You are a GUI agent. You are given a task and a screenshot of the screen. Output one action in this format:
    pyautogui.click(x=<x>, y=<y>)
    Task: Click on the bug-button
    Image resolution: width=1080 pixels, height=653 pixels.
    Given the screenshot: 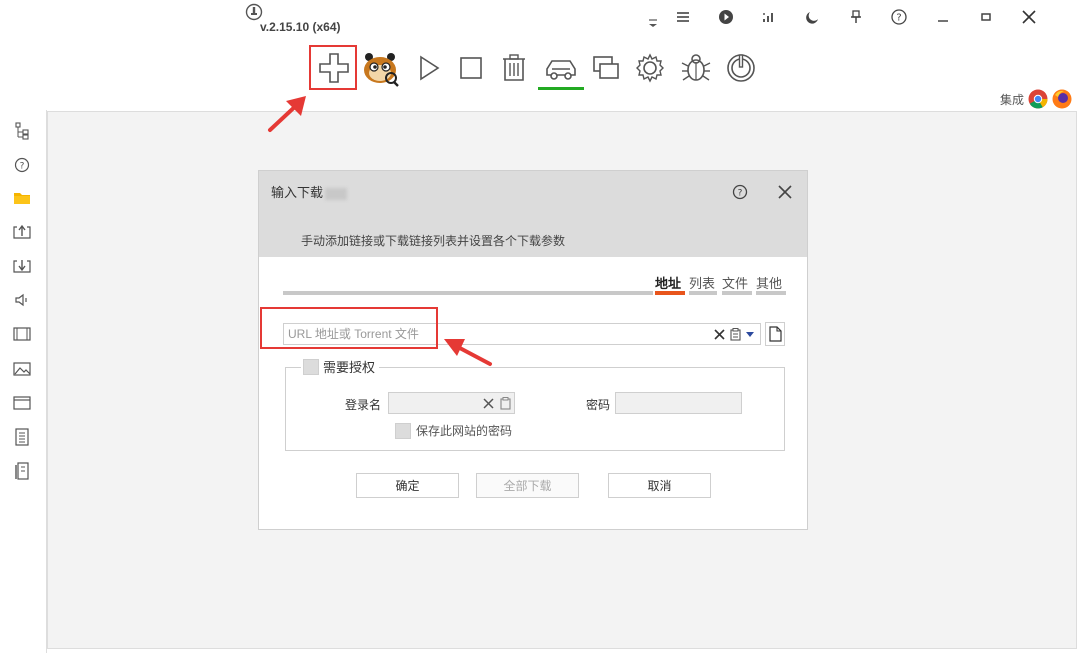 What is the action you would take?
    pyautogui.click(x=696, y=68)
    